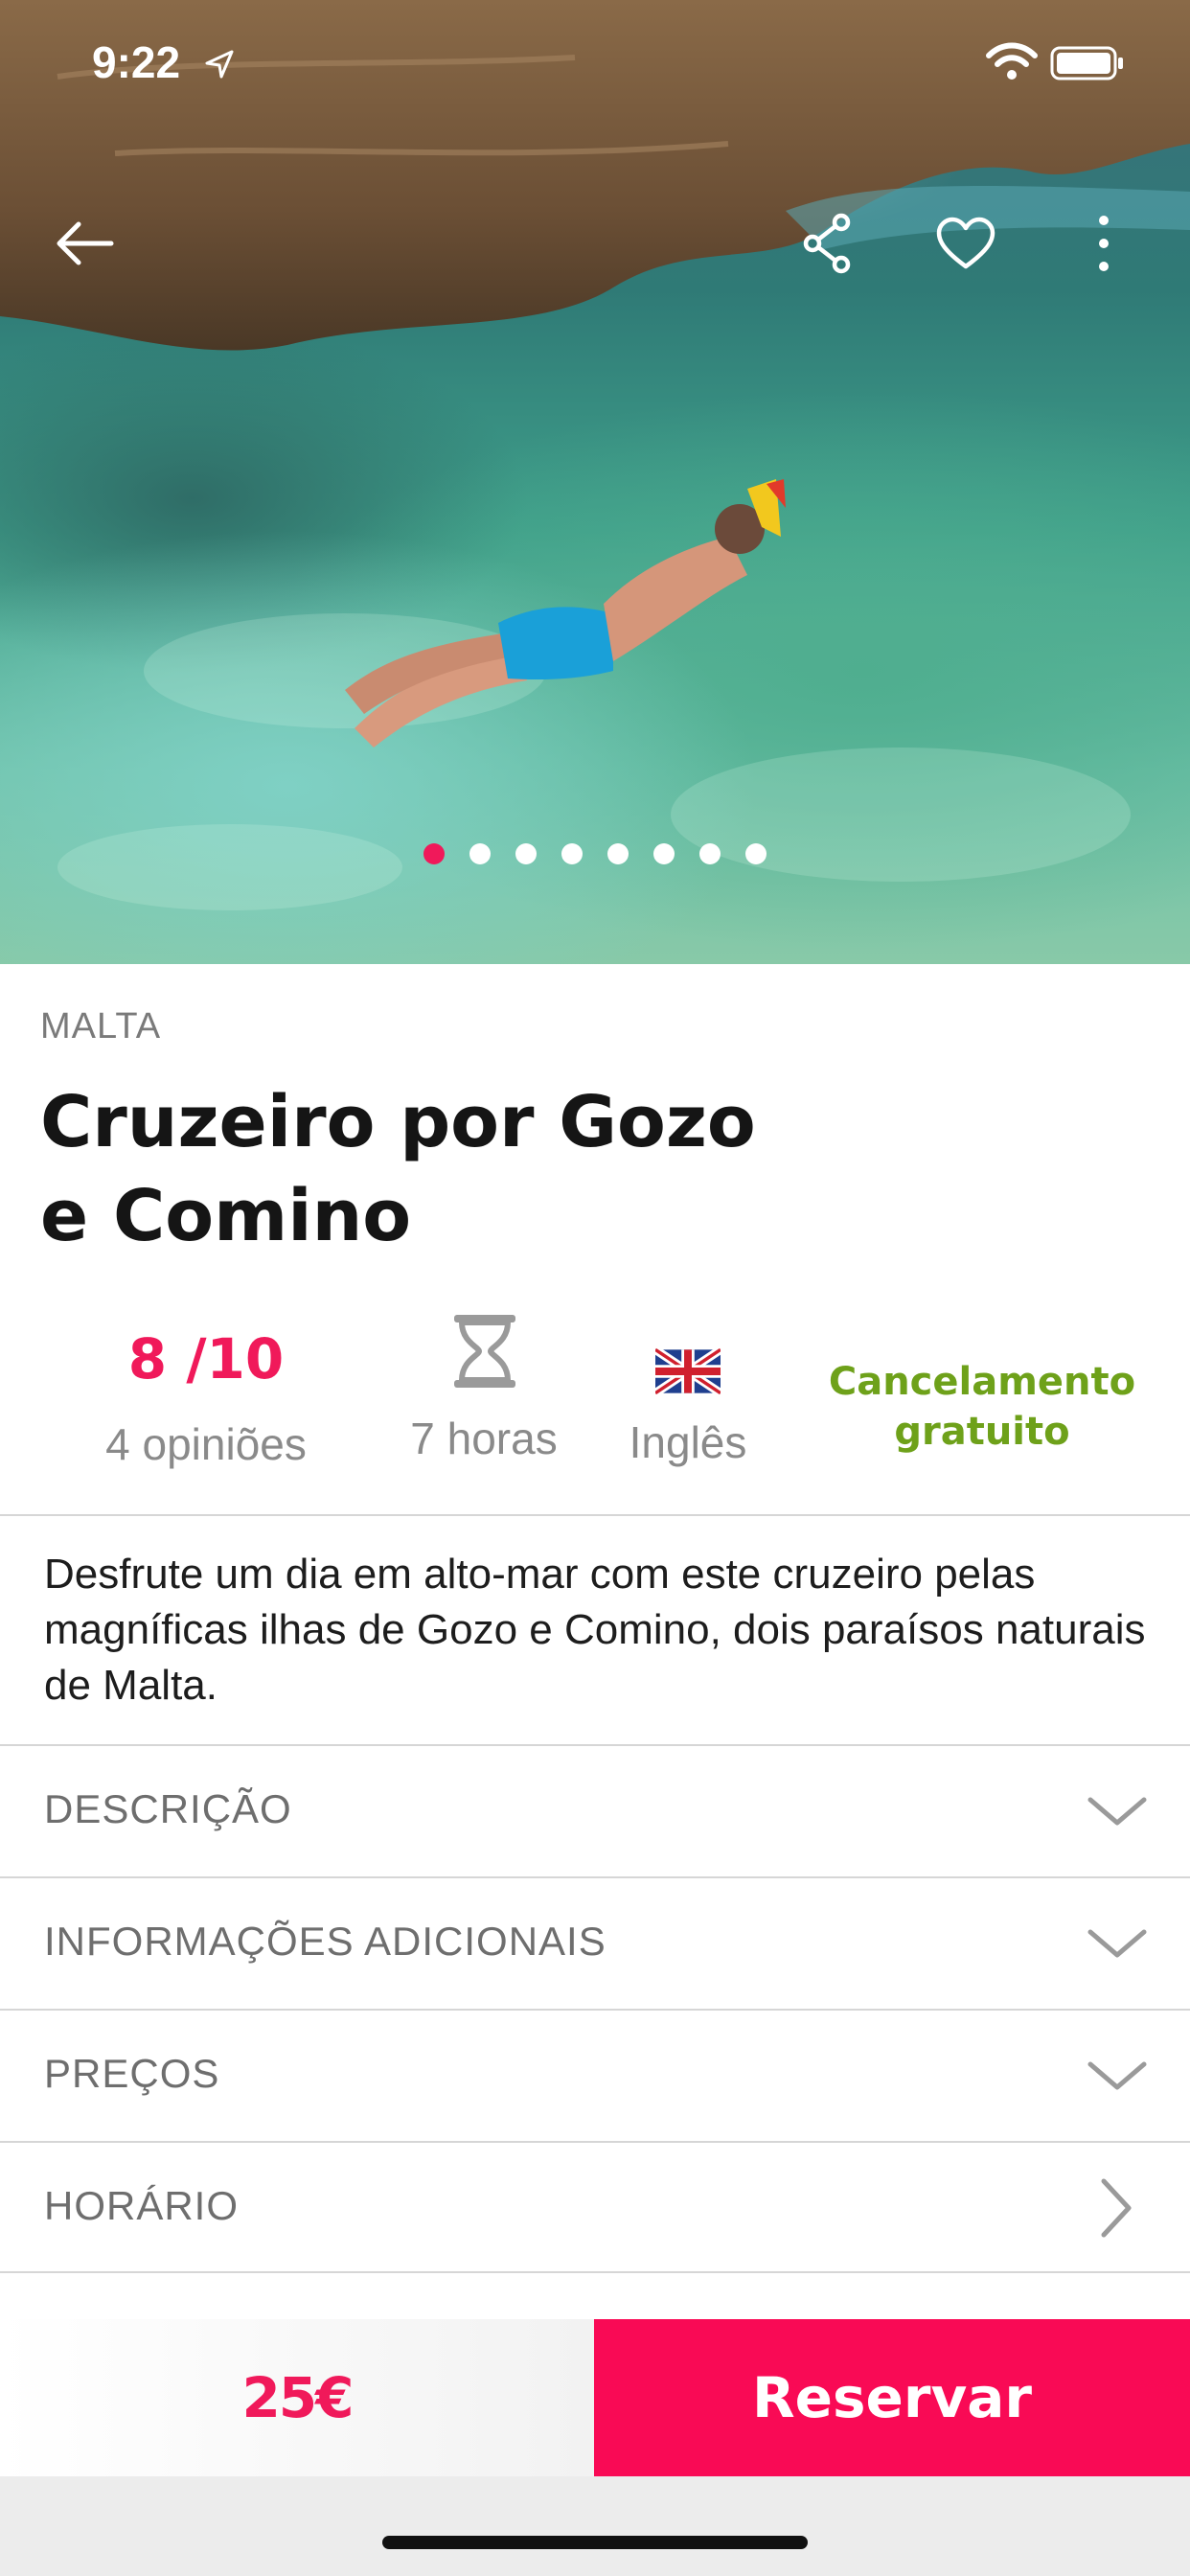 The width and height of the screenshot is (1190, 2576). I want to click on share-icon, so click(827, 243).